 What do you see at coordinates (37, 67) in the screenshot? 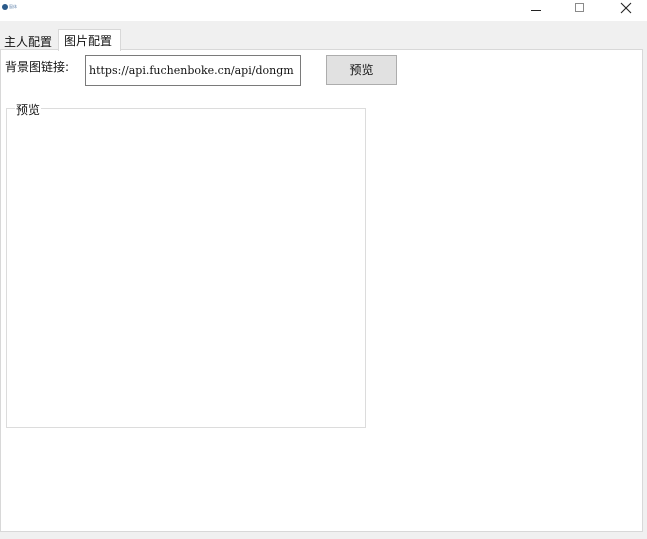
I see `bg-url-label: 背景图链接:` at bounding box center [37, 67].